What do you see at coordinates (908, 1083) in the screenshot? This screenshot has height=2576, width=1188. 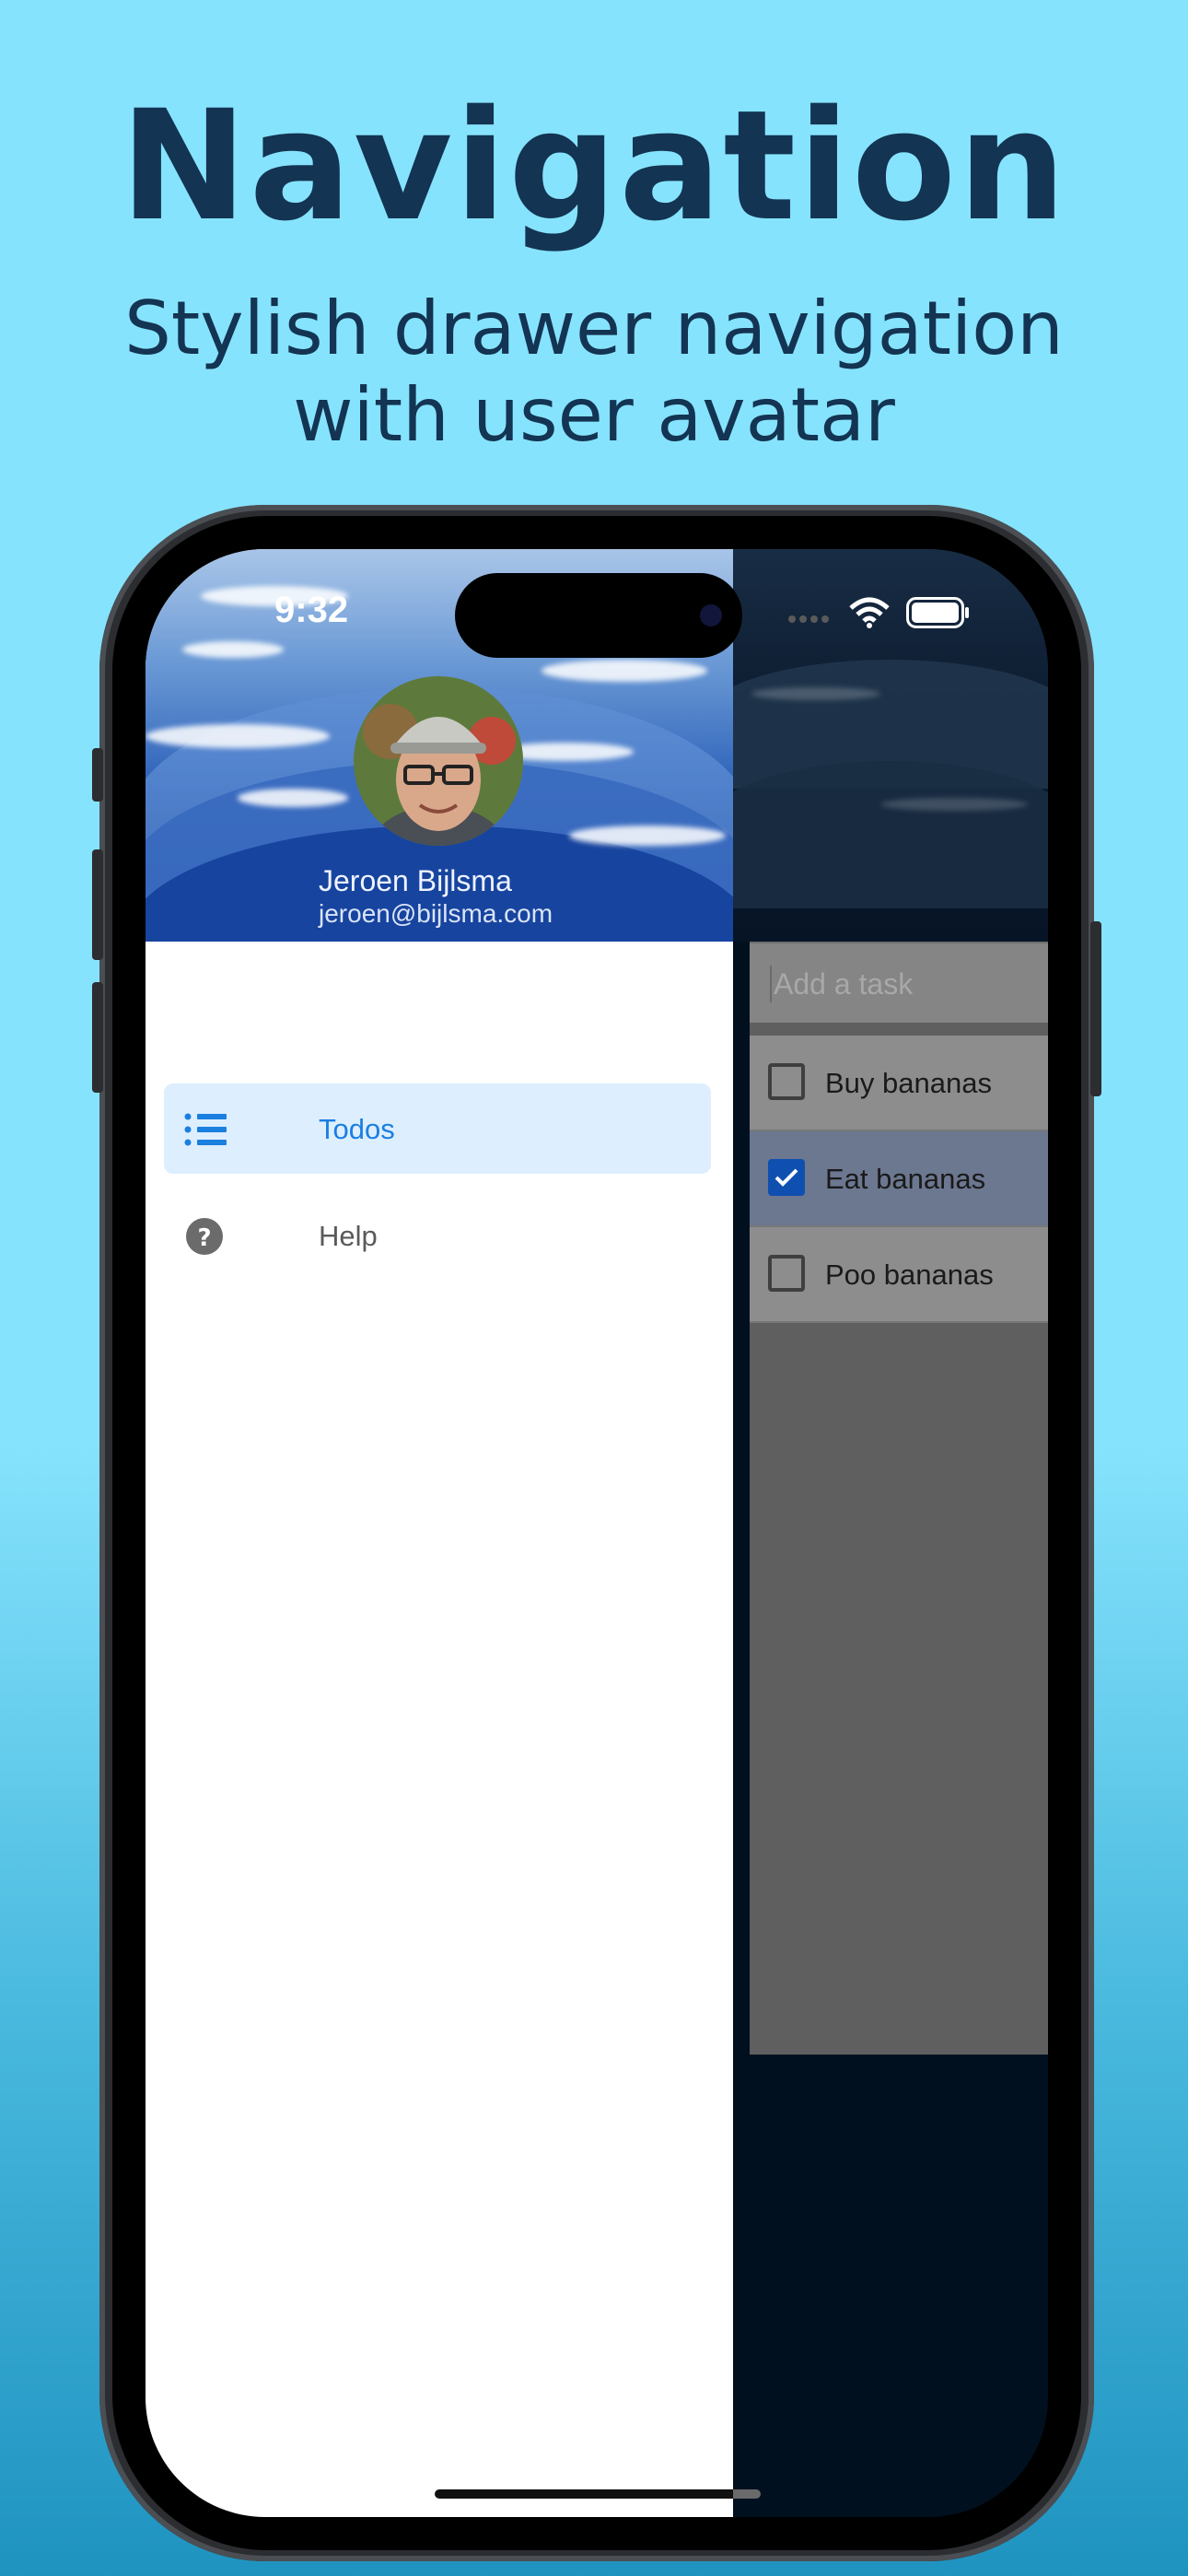 I see `task-label: Buy bananas` at bounding box center [908, 1083].